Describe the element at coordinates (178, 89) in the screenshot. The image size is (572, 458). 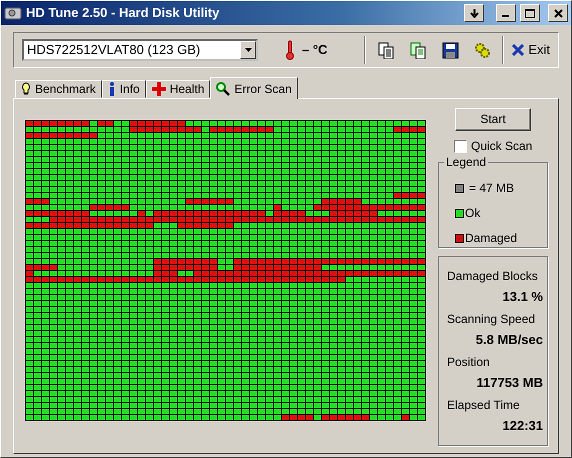
I see `tab: Health` at that location.